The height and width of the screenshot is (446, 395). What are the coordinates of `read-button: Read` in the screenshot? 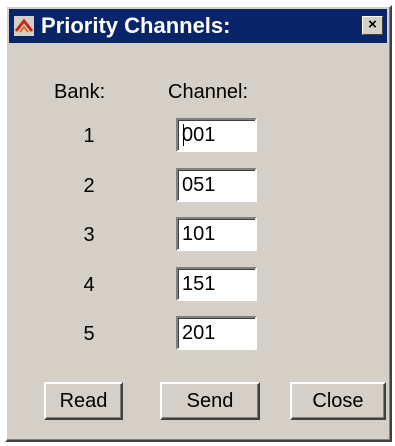 It's located at (83, 401).